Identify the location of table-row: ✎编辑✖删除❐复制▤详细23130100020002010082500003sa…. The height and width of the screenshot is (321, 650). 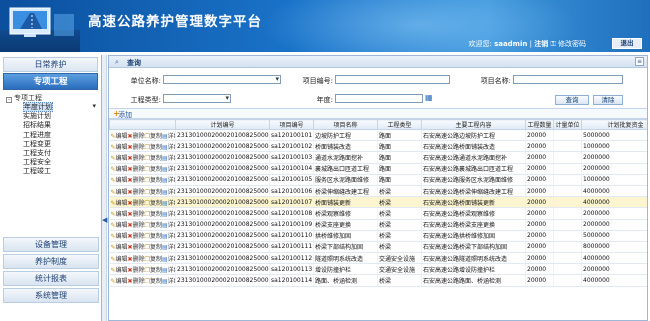
(378, 157).